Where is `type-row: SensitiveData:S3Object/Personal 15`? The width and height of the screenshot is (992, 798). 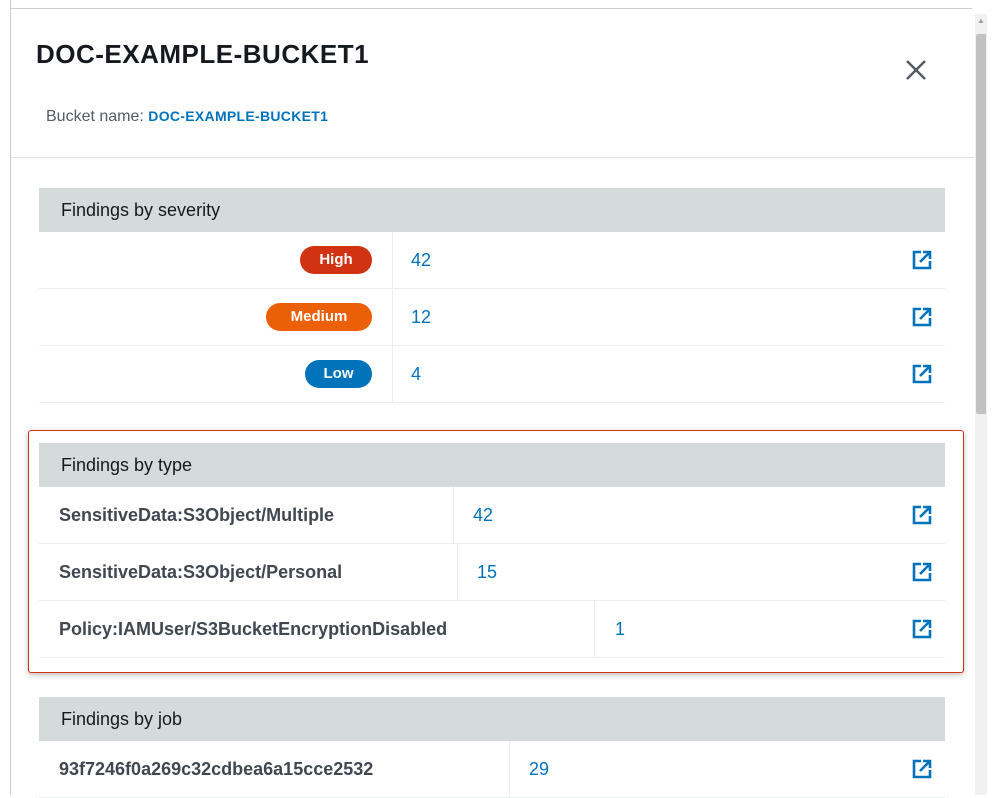 type-row: SensitiveData:S3Object/Personal 15 is located at coordinates (492, 572).